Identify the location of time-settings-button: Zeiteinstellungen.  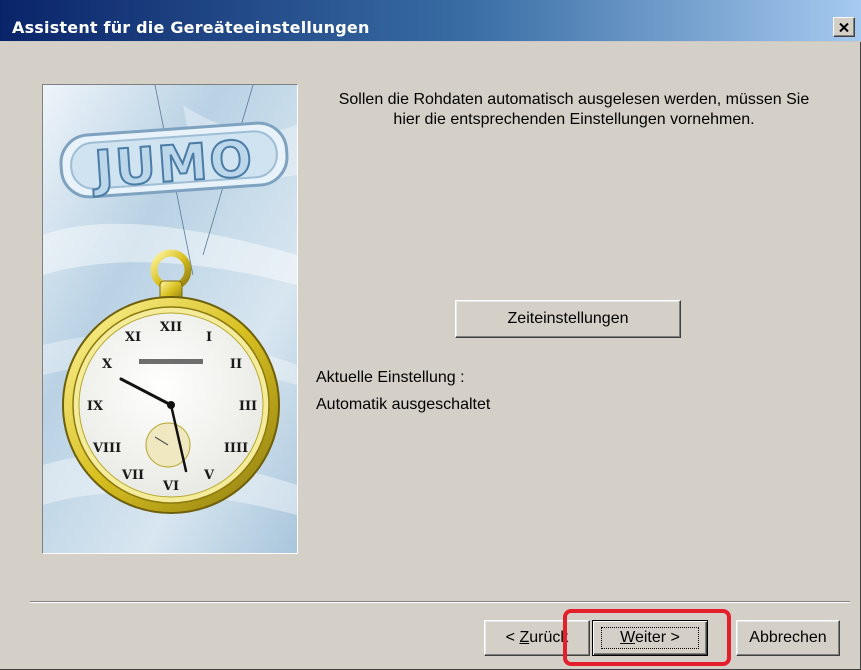
(568, 319).